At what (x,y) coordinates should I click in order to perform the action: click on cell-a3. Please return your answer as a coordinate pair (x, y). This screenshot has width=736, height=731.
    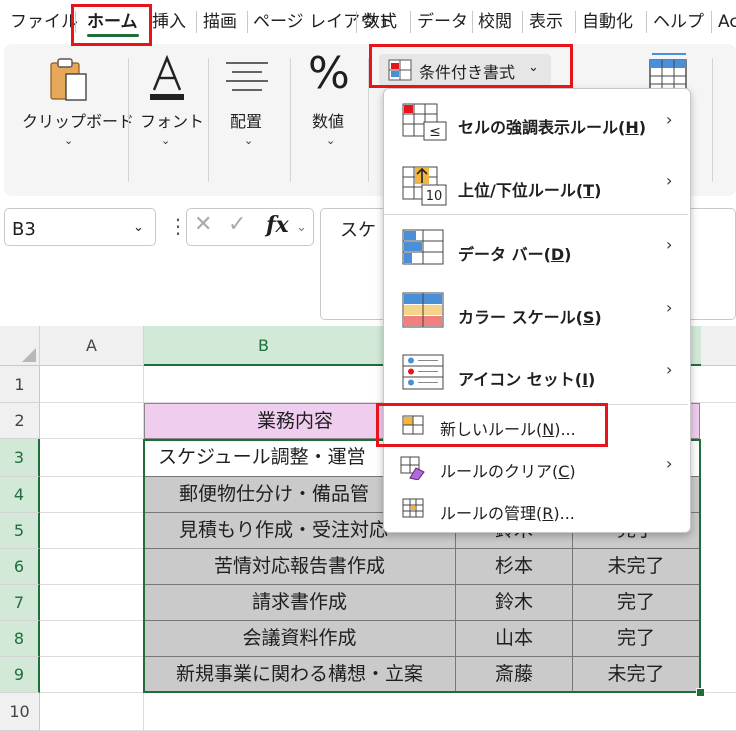
    Looking at the image, I should click on (92, 458).